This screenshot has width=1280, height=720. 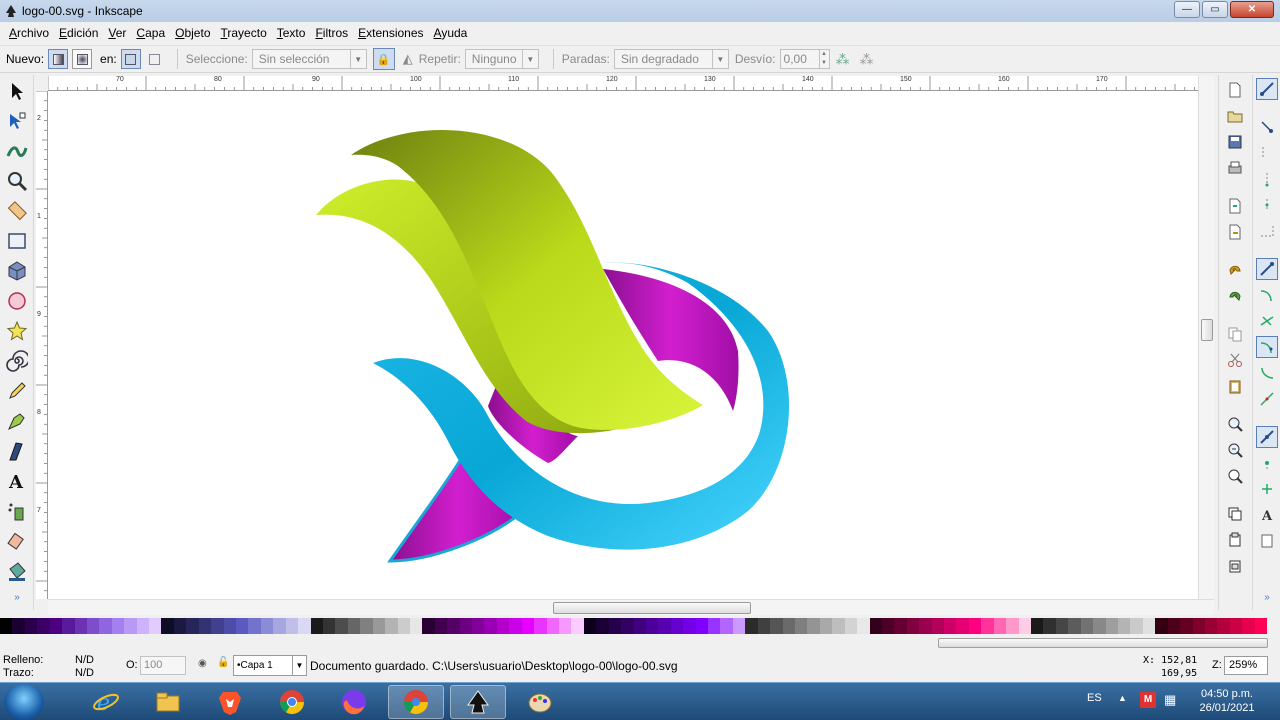 I want to click on snap-toggle-icon, so click(x=1267, y=89).